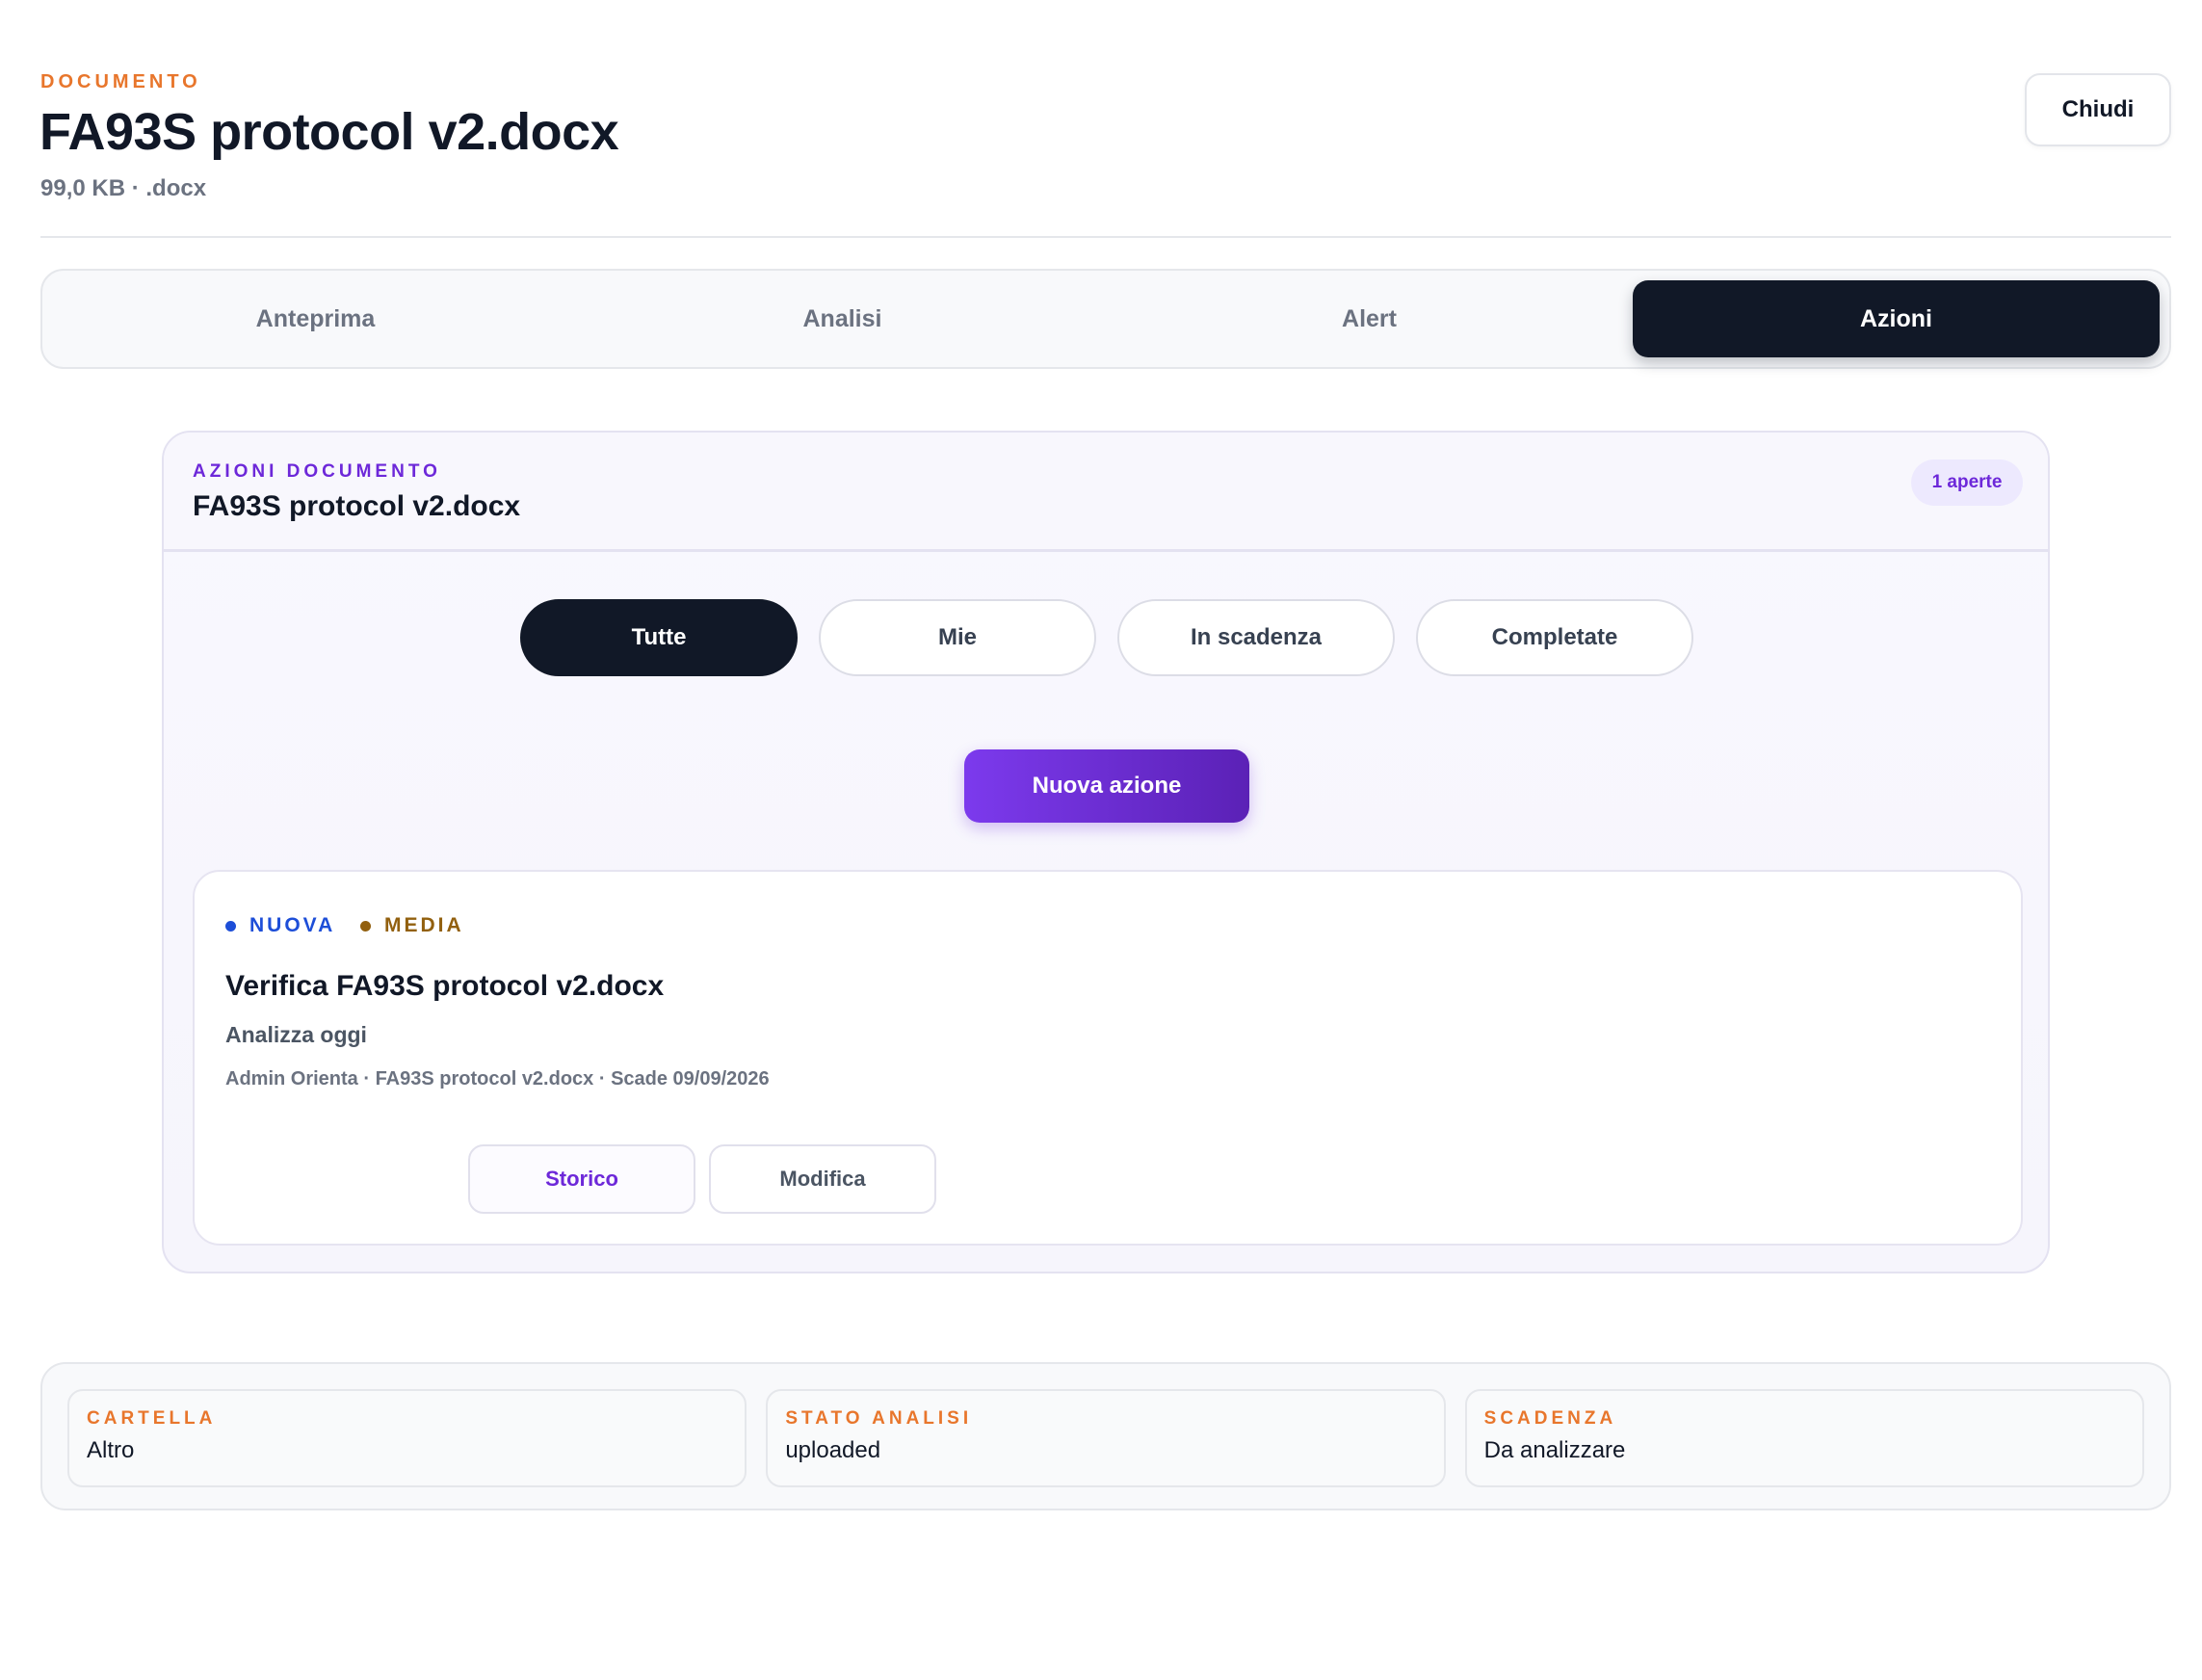 This screenshot has height=1680, width=2202. I want to click on info-card-scadenza: SCADENZA Da analizzare, so click(1804, 1438).